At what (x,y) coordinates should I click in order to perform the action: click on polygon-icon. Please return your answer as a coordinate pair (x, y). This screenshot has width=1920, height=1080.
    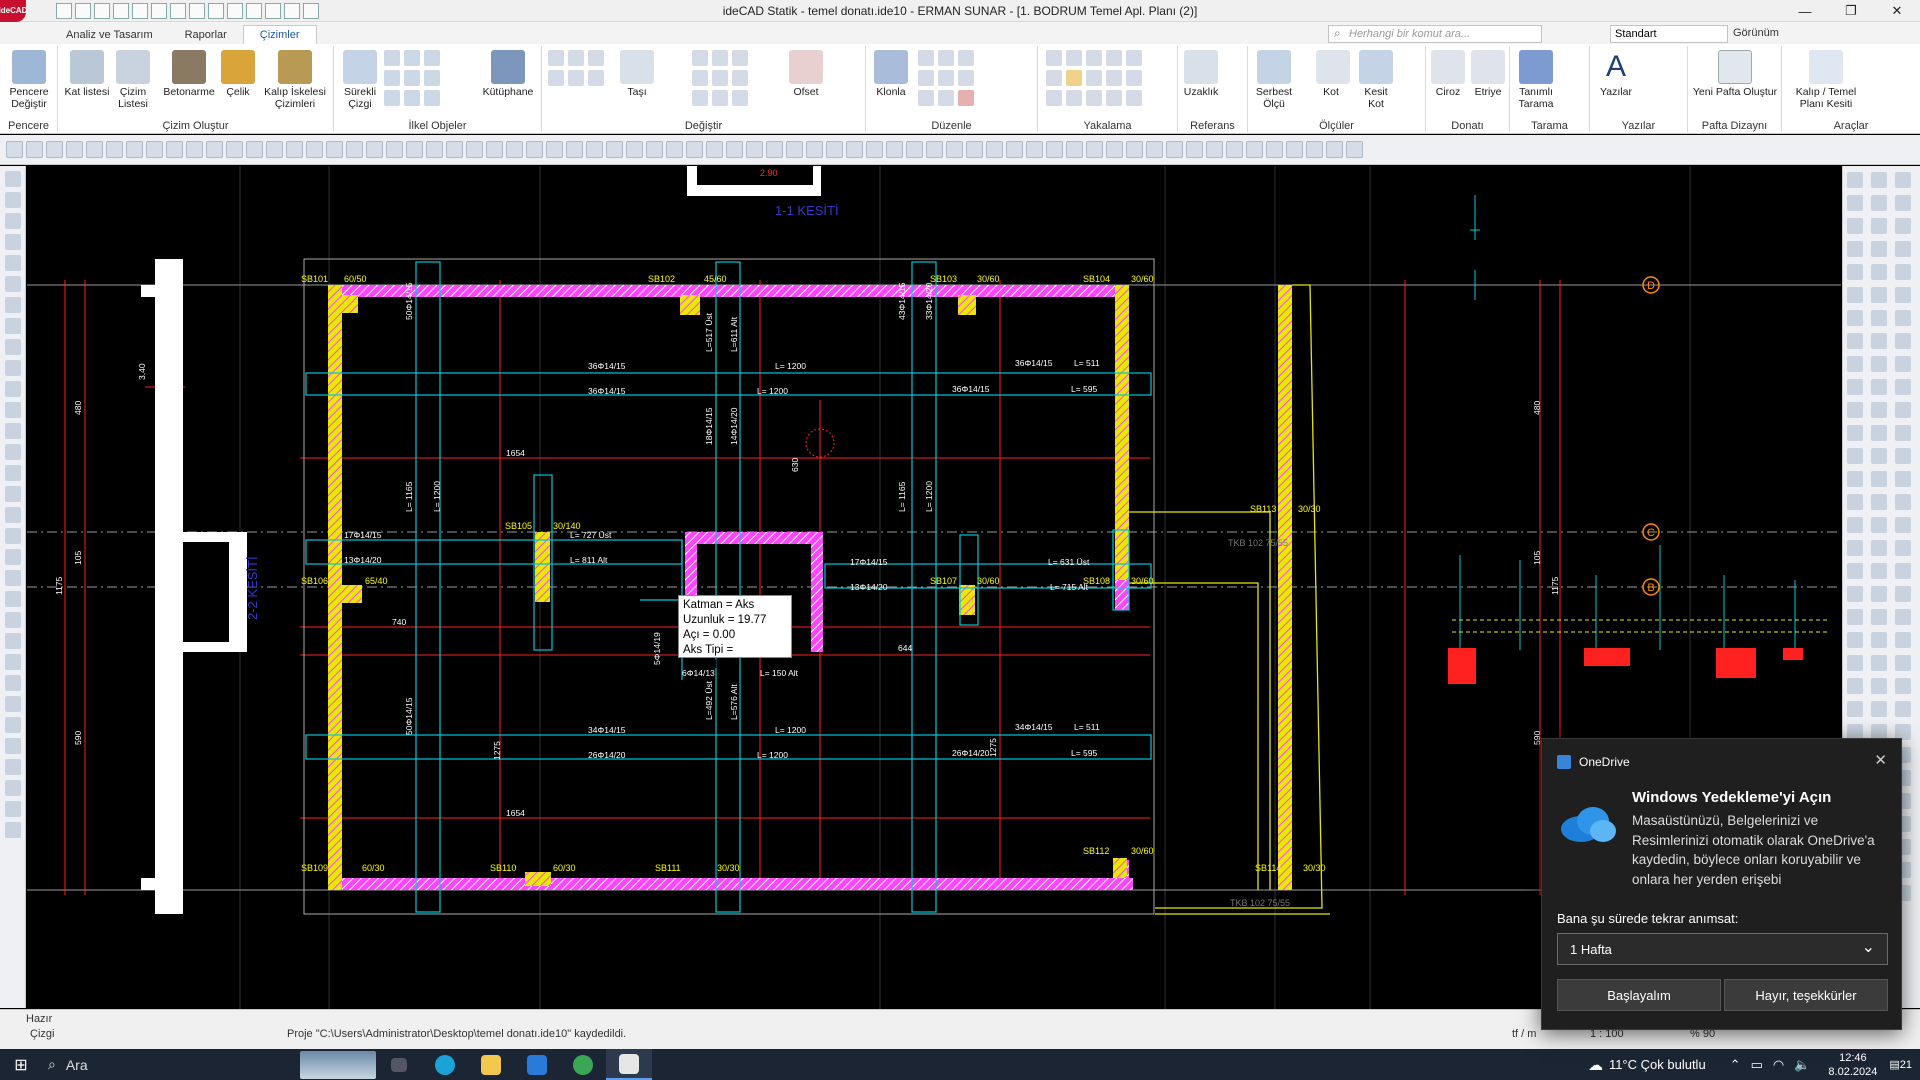
    Looking at the image, I should click on (412, 98).